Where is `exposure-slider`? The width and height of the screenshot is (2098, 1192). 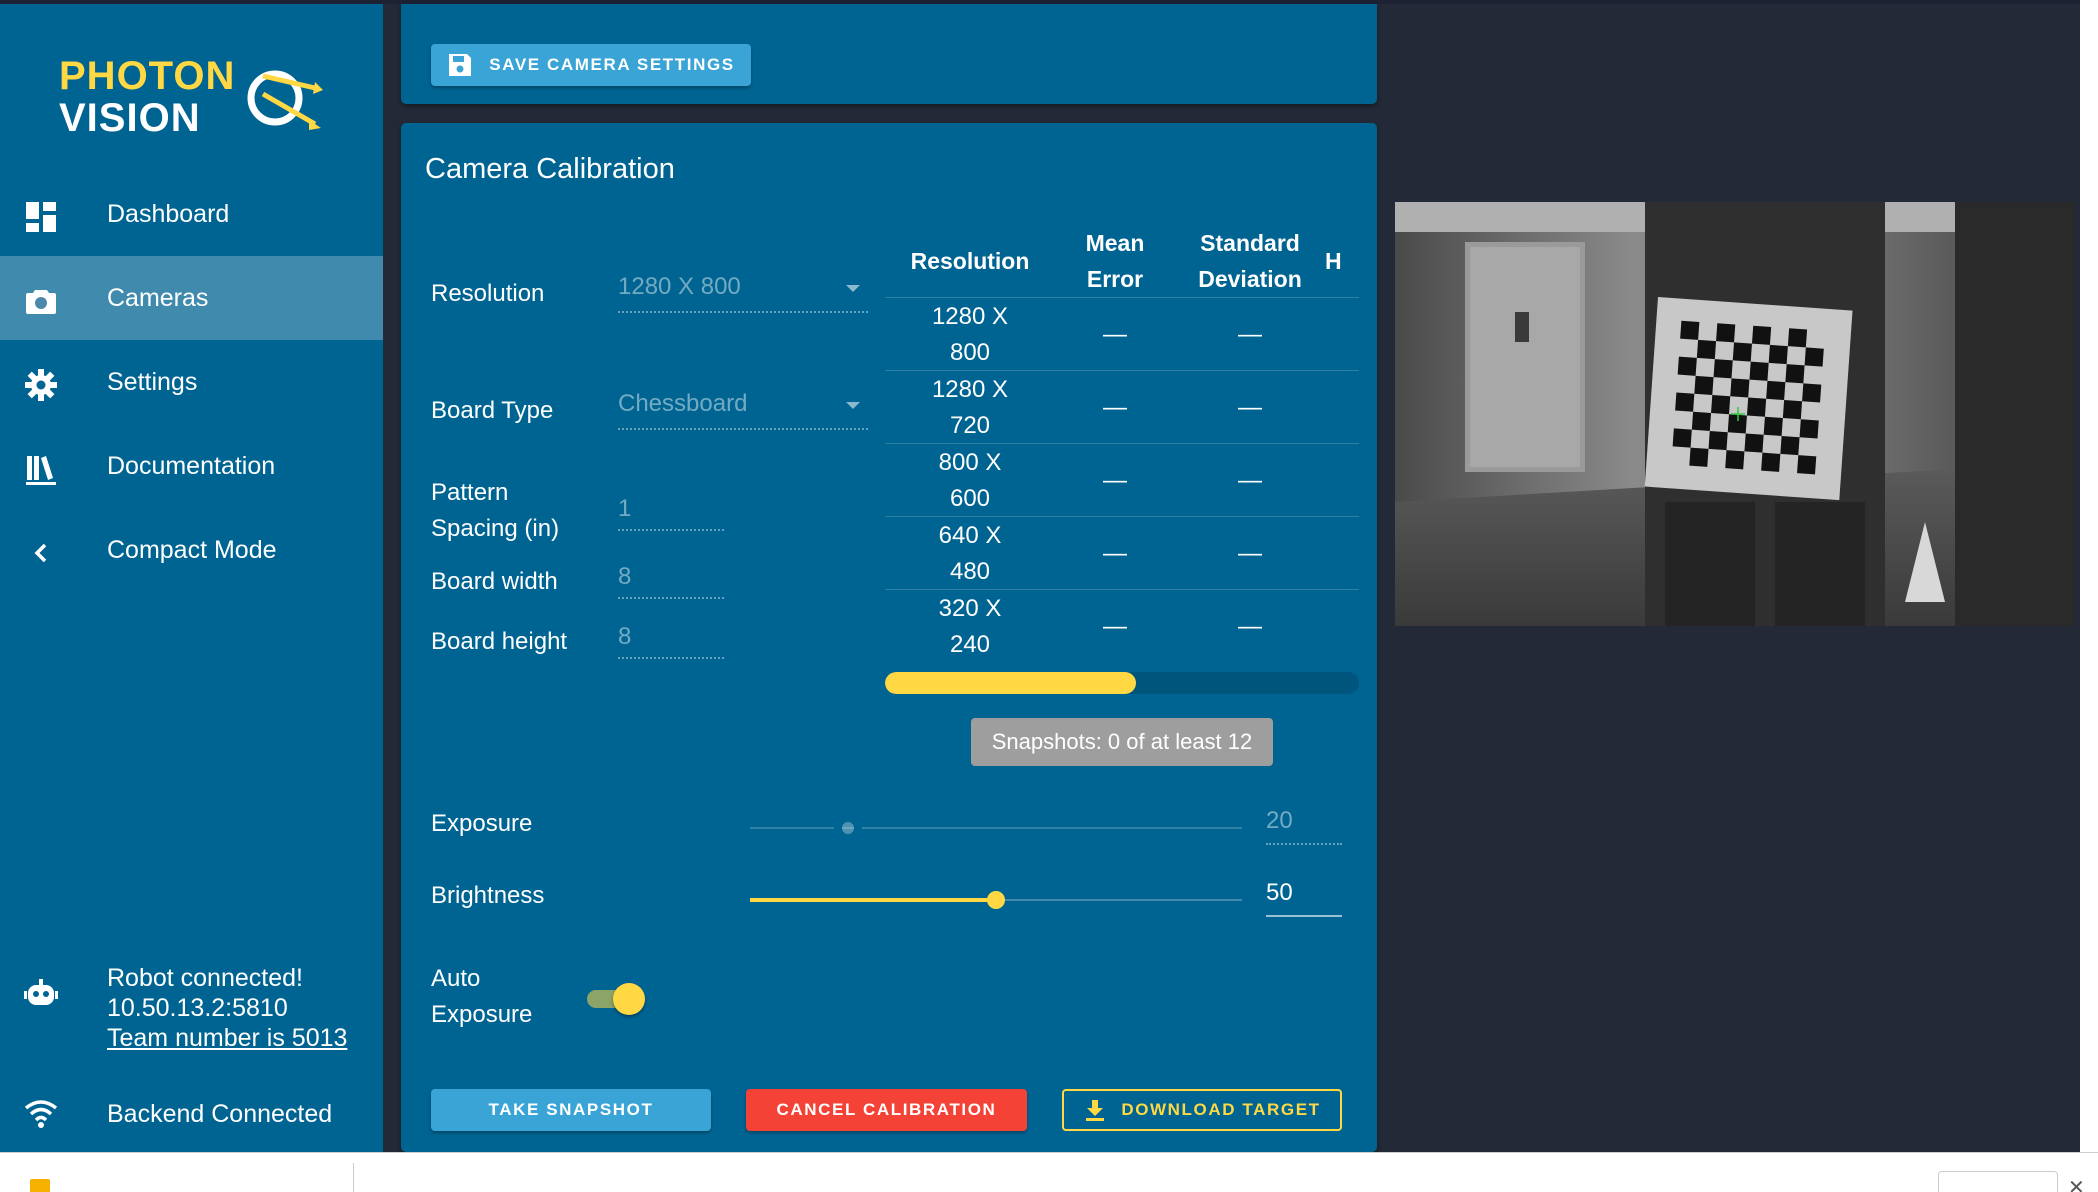
exposure-slider is located at coordinates (996, 828).